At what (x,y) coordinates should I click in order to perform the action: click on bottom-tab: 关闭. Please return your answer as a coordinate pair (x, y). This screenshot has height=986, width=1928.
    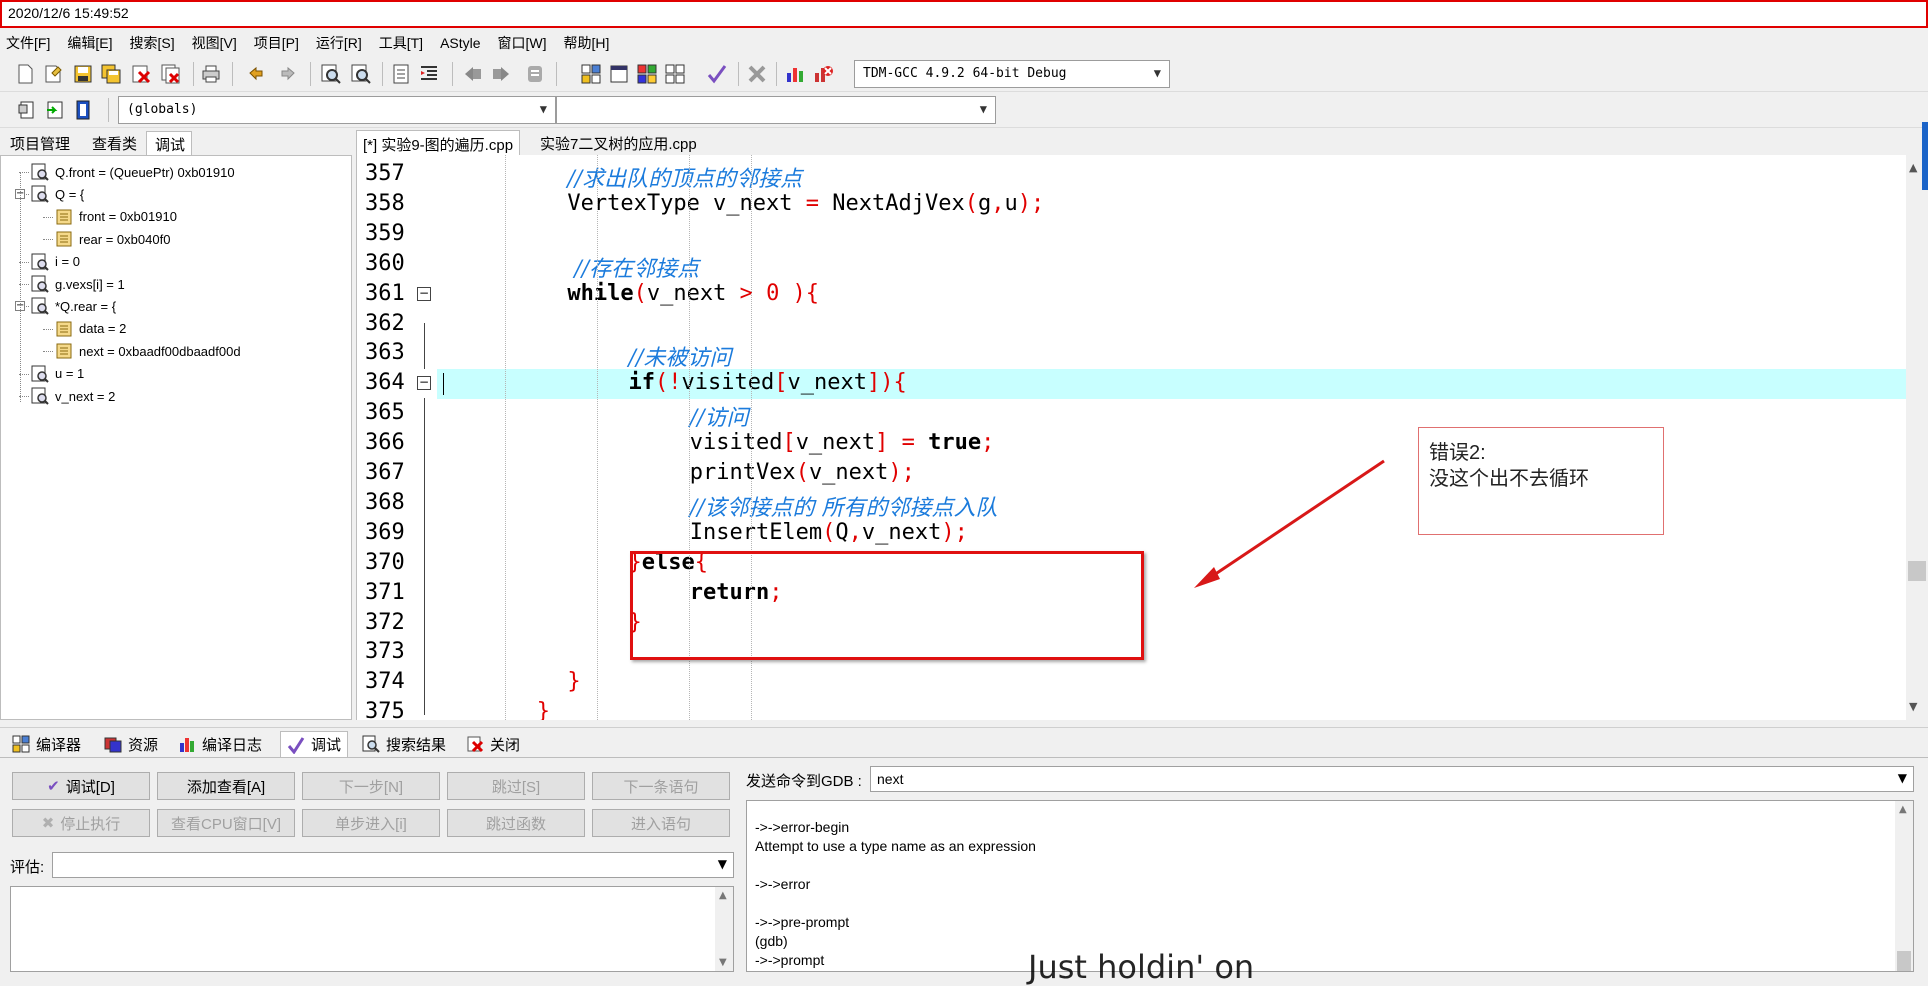
    Looking at the image, I should click on (493, 744).